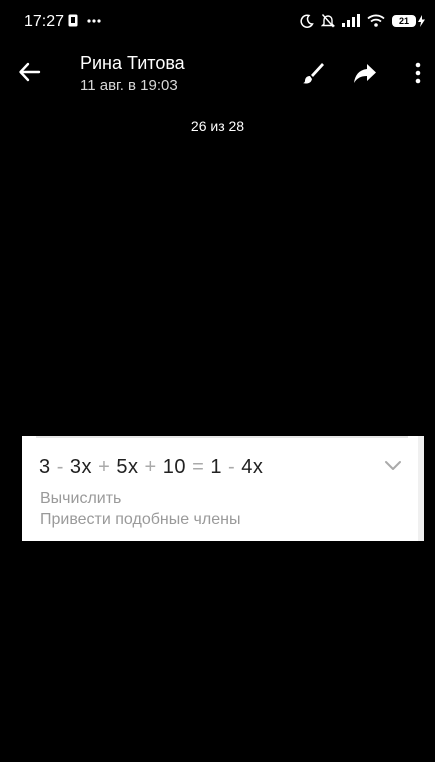 Image resolution: width=435 pixels, height=762 pixels. Describe the element at coordinates (127, 467) in the screenshot. I see `eq-term: 5x` at that location.